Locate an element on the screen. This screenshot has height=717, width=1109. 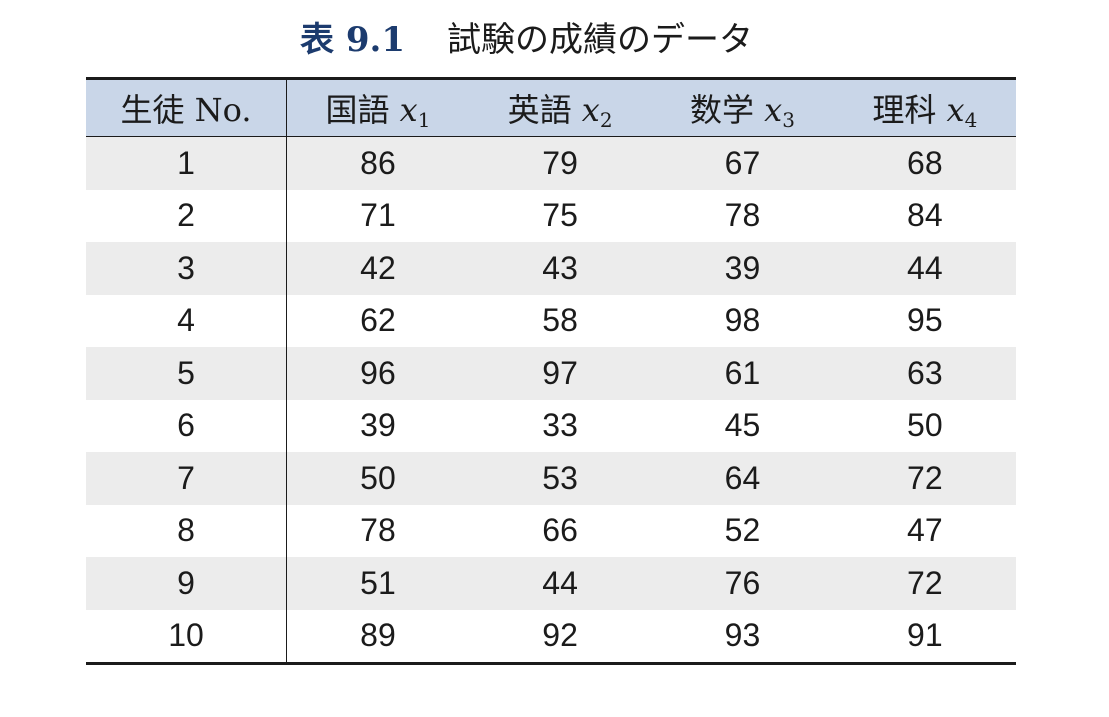
japanese-score-cell: 71 is located at coordinates (378, 215).